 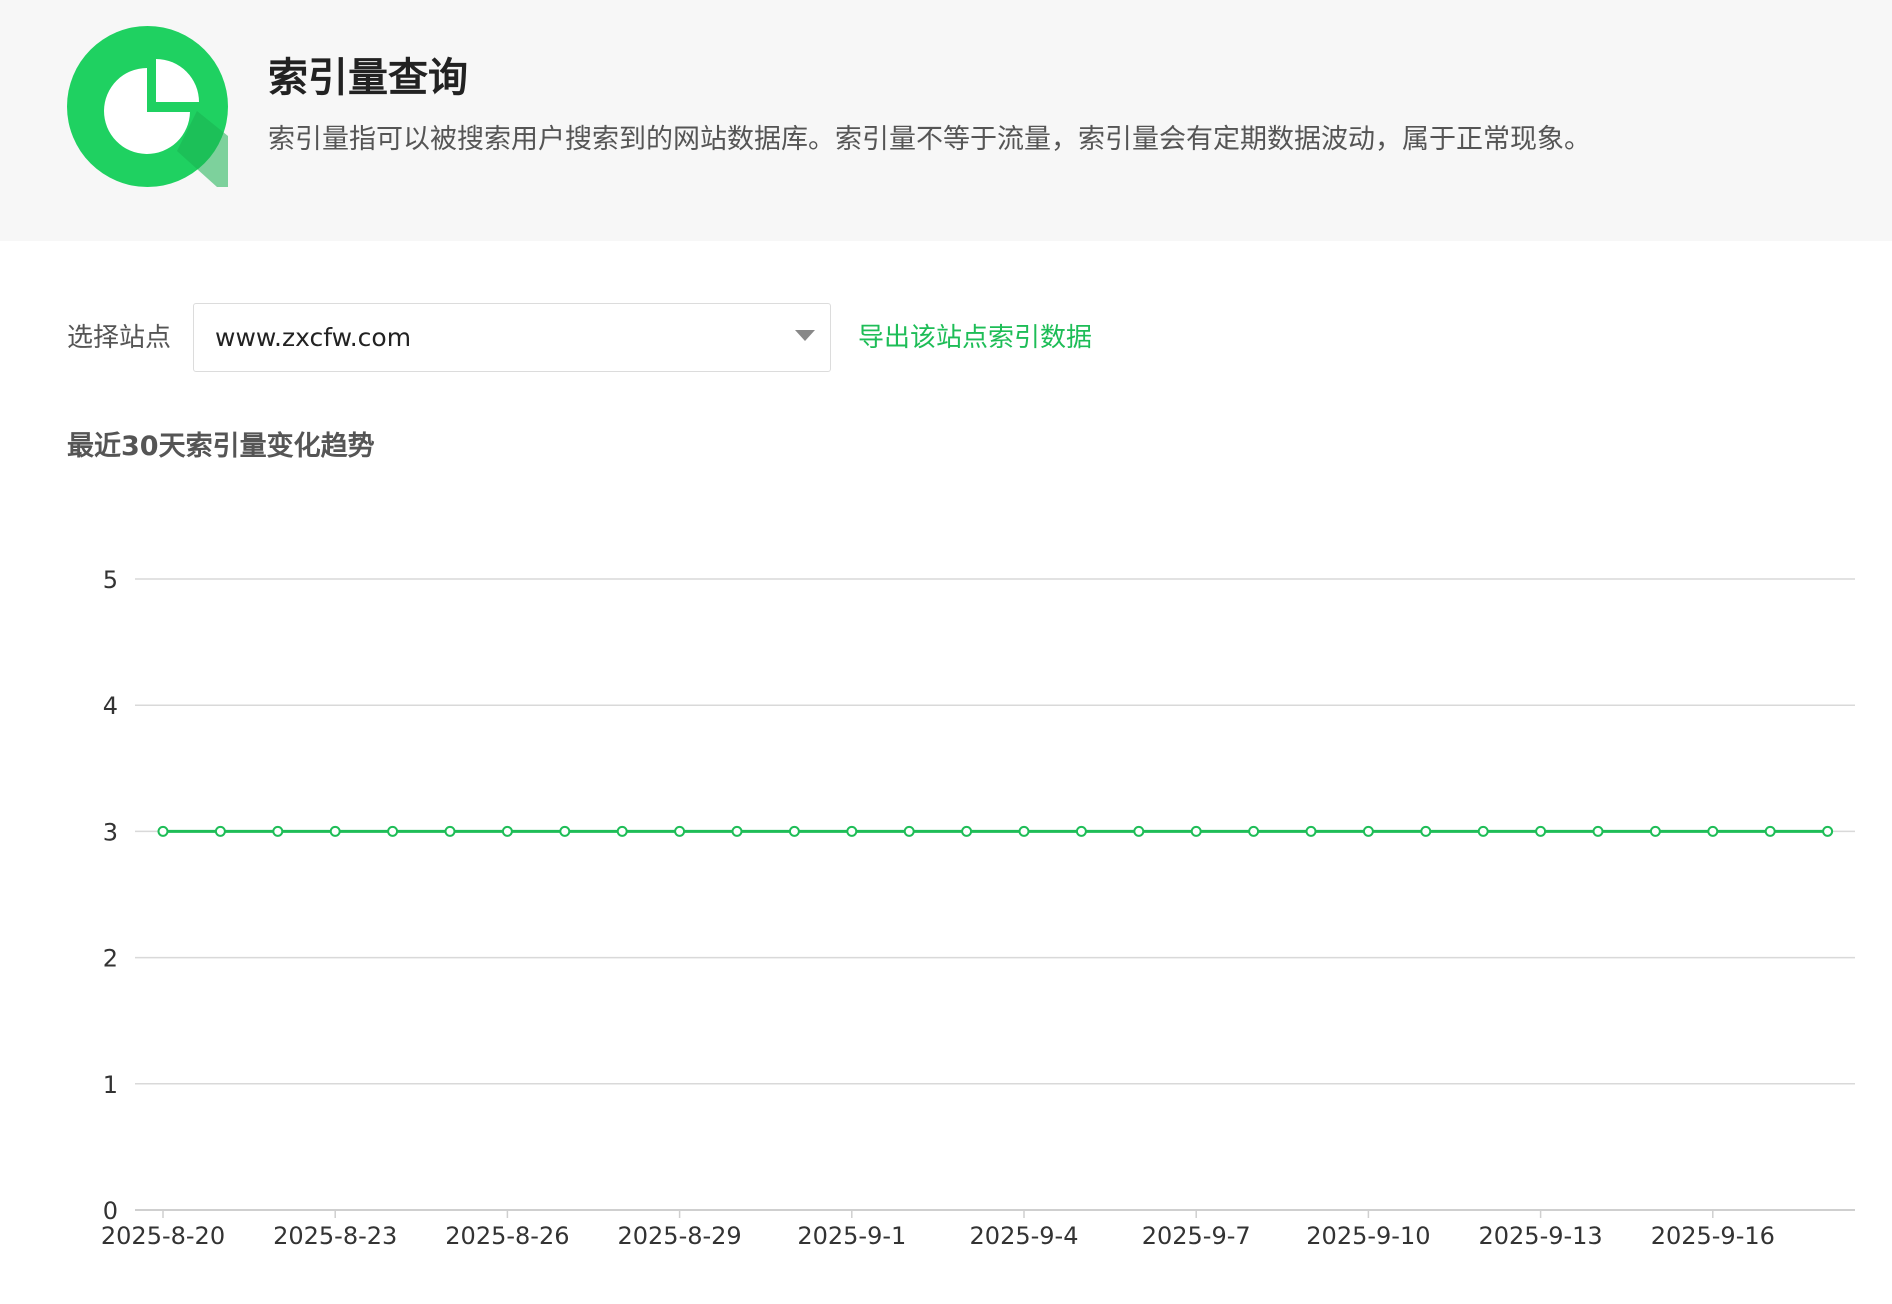 What do you see at coordinates (1196, 1236) in the screenshot?
I see `x-tick-label: 2025-9-7` at bounding box center [1196, 1236].